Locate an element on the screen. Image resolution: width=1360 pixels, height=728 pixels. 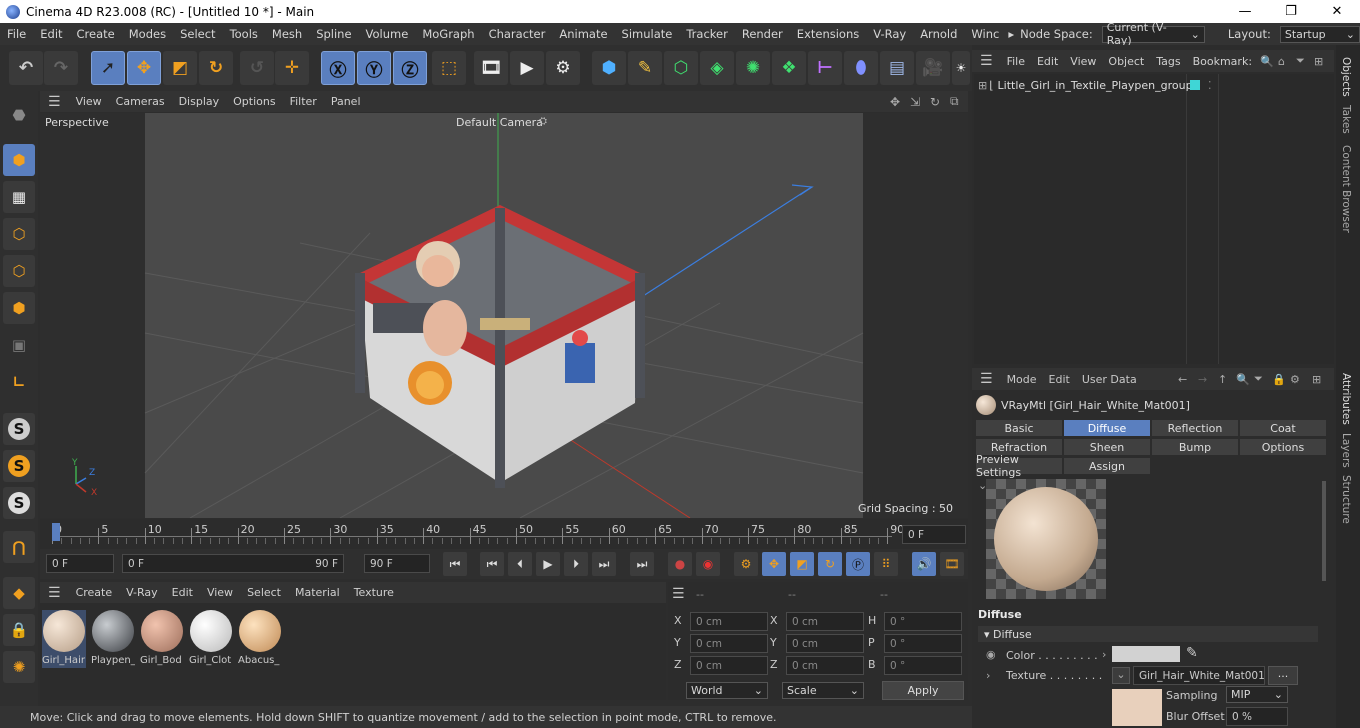
menu-tracker: Tracker is located at coordinates (707, 34).